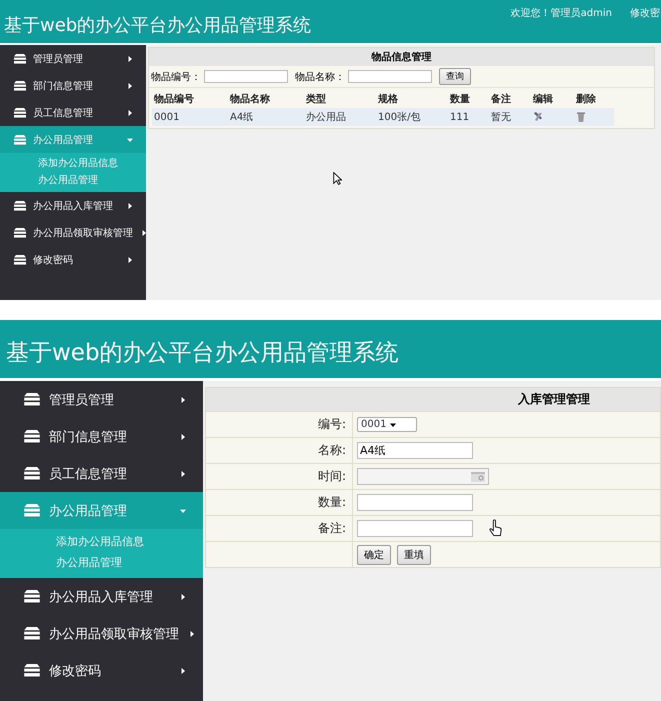 The height and width of the screenshot is (701, 661). I want to click on hand-cursor-icon, so click(495, 528).